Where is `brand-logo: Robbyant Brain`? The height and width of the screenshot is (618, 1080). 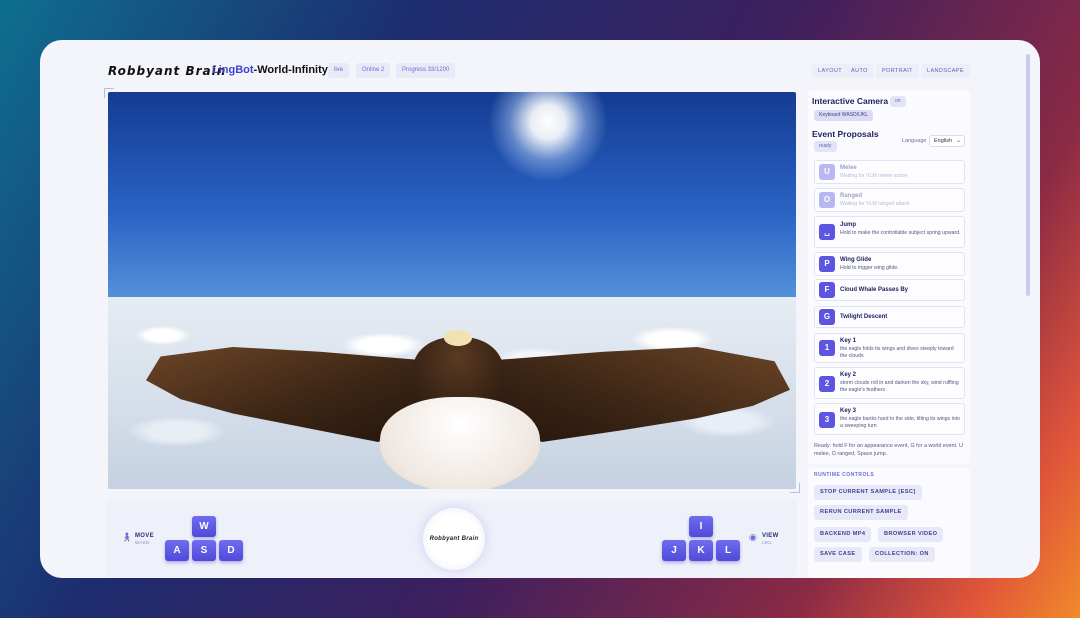 brand-logo: Robbyant Brain is located at coordinates (167, 71).